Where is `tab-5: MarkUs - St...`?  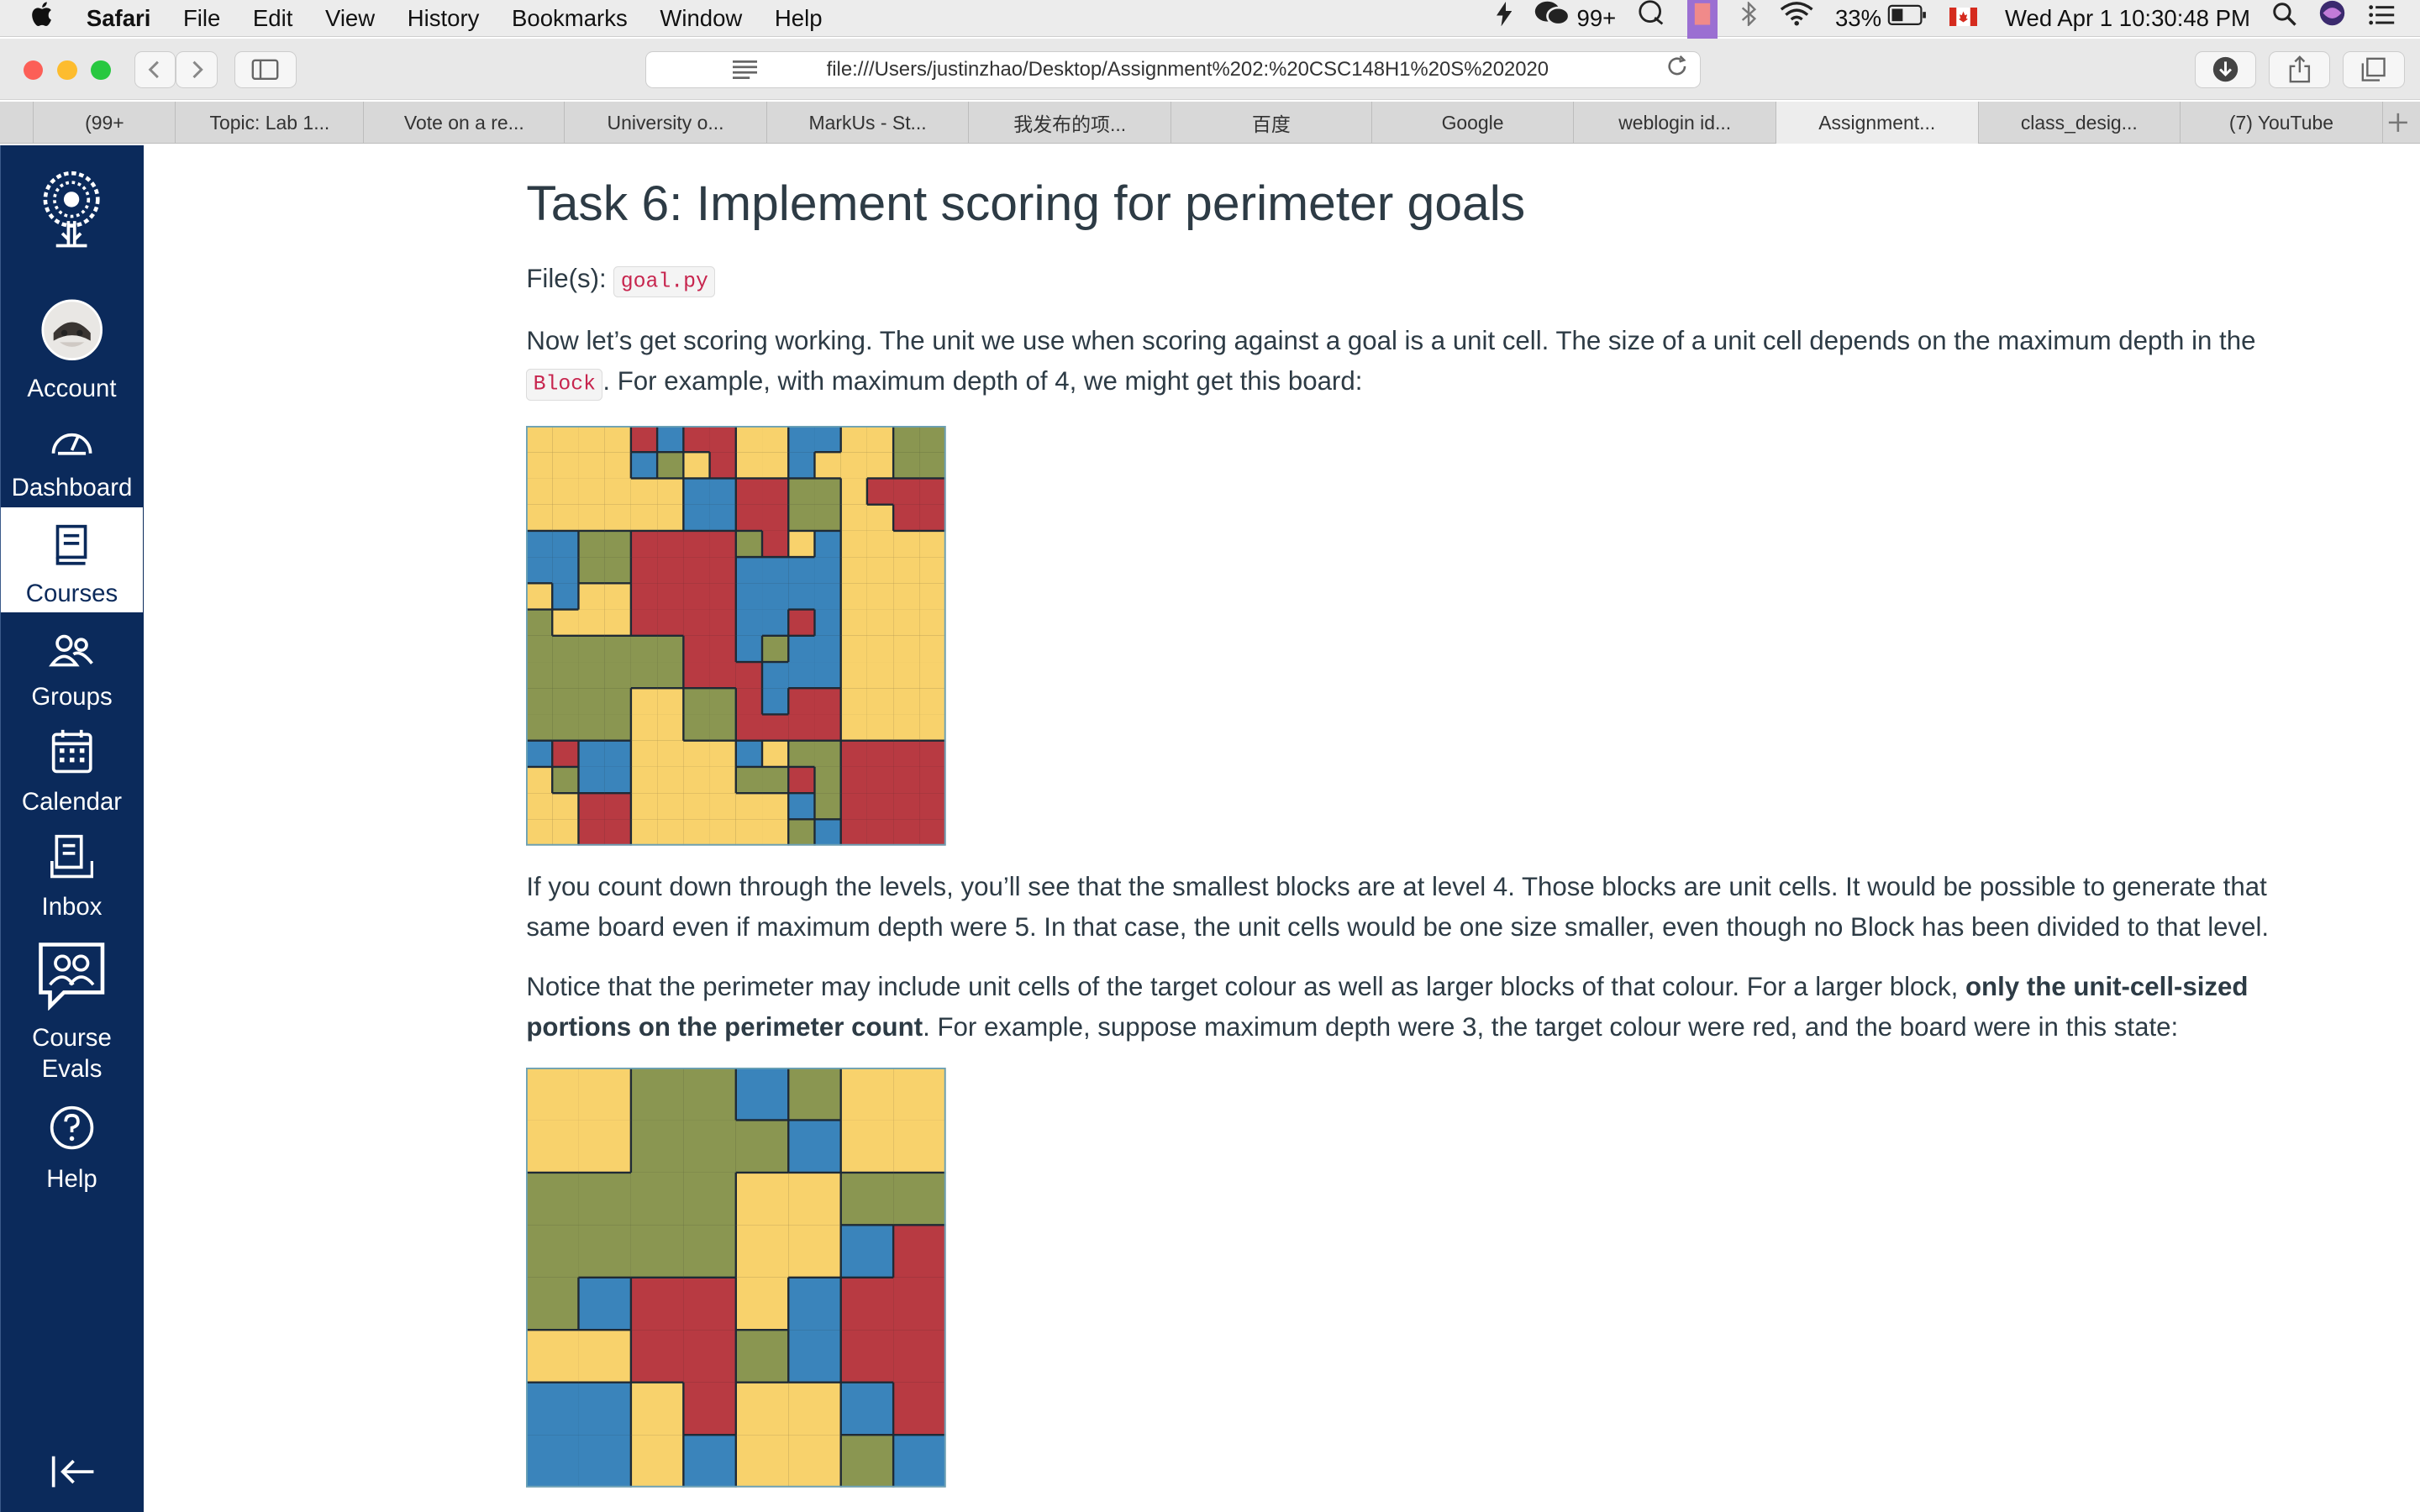
tab-5: MarkUs - St... is located at coordinates (869, 123).